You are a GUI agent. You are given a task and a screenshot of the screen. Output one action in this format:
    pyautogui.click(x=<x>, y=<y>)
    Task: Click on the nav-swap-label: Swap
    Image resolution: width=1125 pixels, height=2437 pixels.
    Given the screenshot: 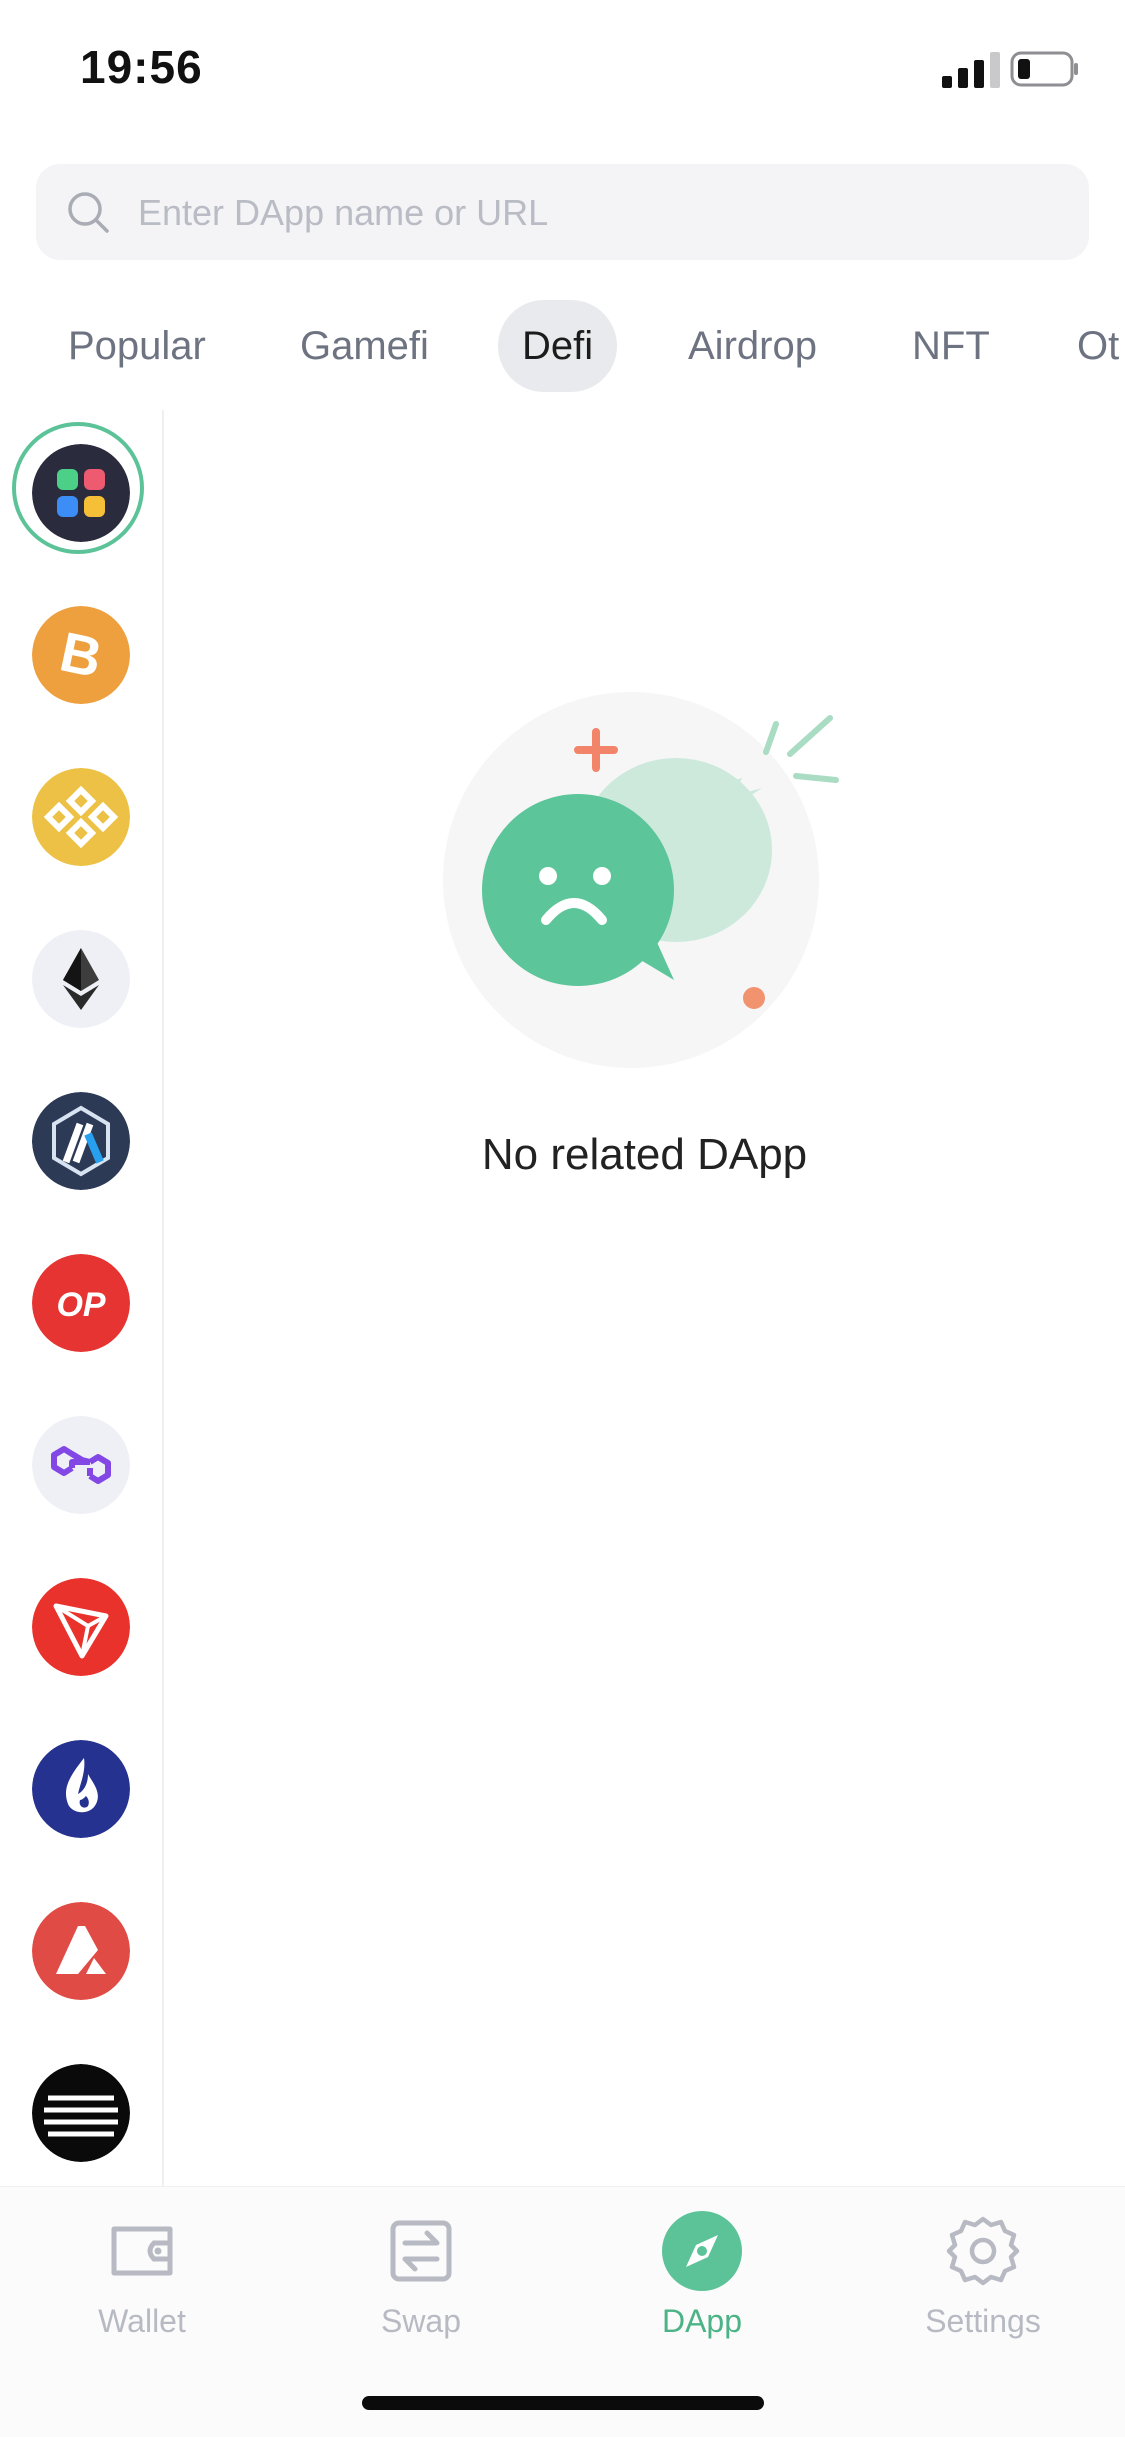 What is the action you would take?
    pyautogui.click(x=421, y=2321)
    